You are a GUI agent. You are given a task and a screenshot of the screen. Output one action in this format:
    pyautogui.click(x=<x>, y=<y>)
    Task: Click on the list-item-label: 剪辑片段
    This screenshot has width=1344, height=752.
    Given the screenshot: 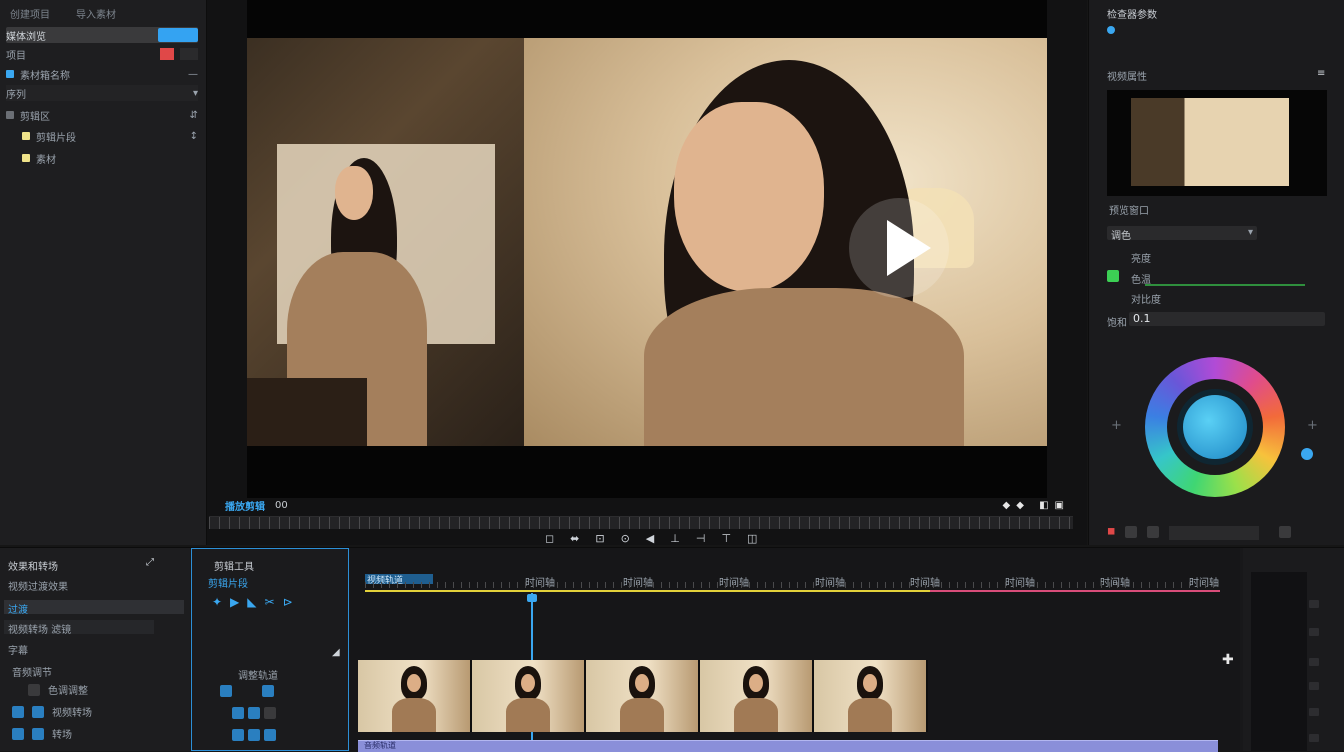 What is the action you would take?
    pyautogui.click(x=56, y=138)
    